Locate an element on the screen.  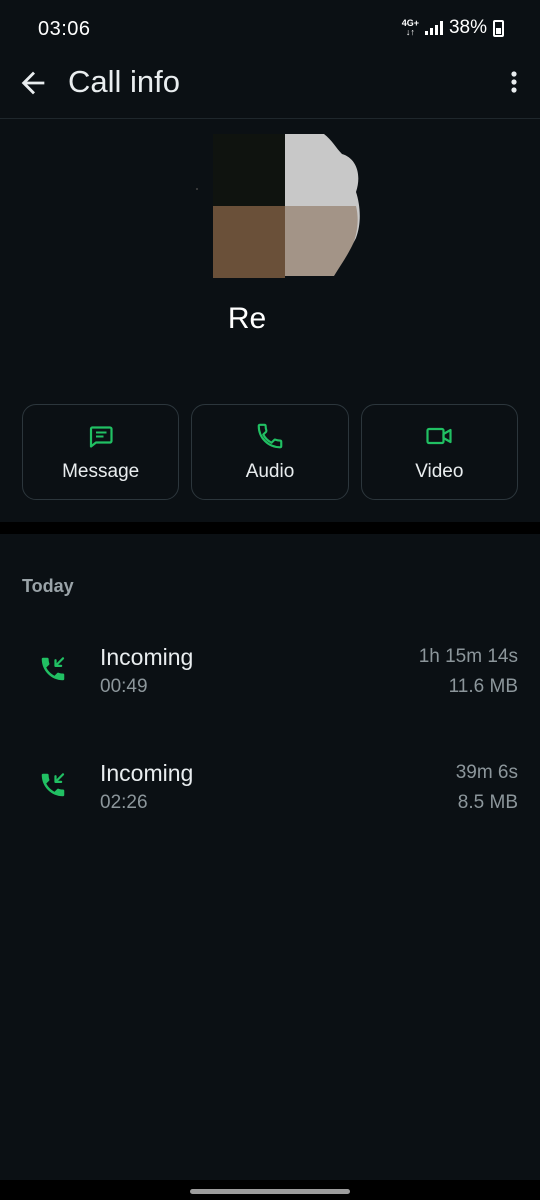
audio-call-button: Audio is located at coordinates (270, 452).